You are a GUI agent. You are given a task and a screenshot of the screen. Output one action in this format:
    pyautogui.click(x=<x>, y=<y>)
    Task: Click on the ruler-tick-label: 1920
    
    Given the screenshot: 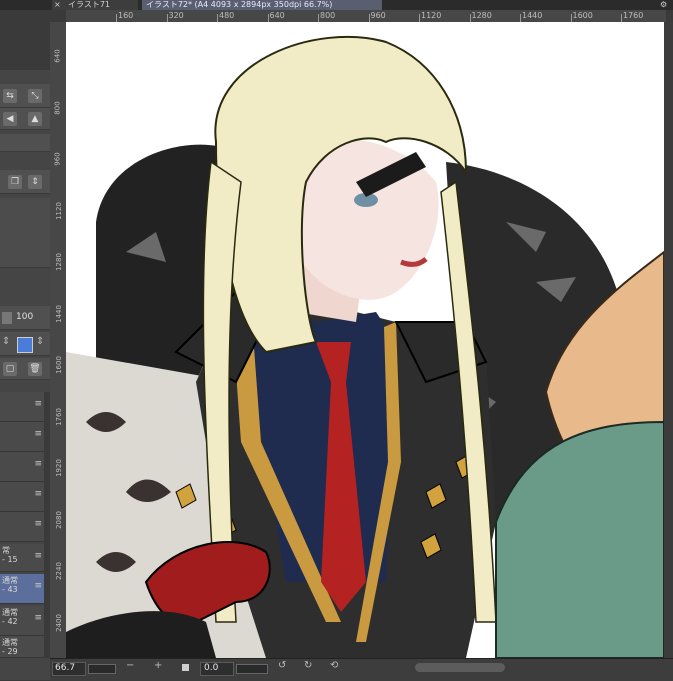 What is the action you would take?
    pyautogui.click(x=58, y=468)
    